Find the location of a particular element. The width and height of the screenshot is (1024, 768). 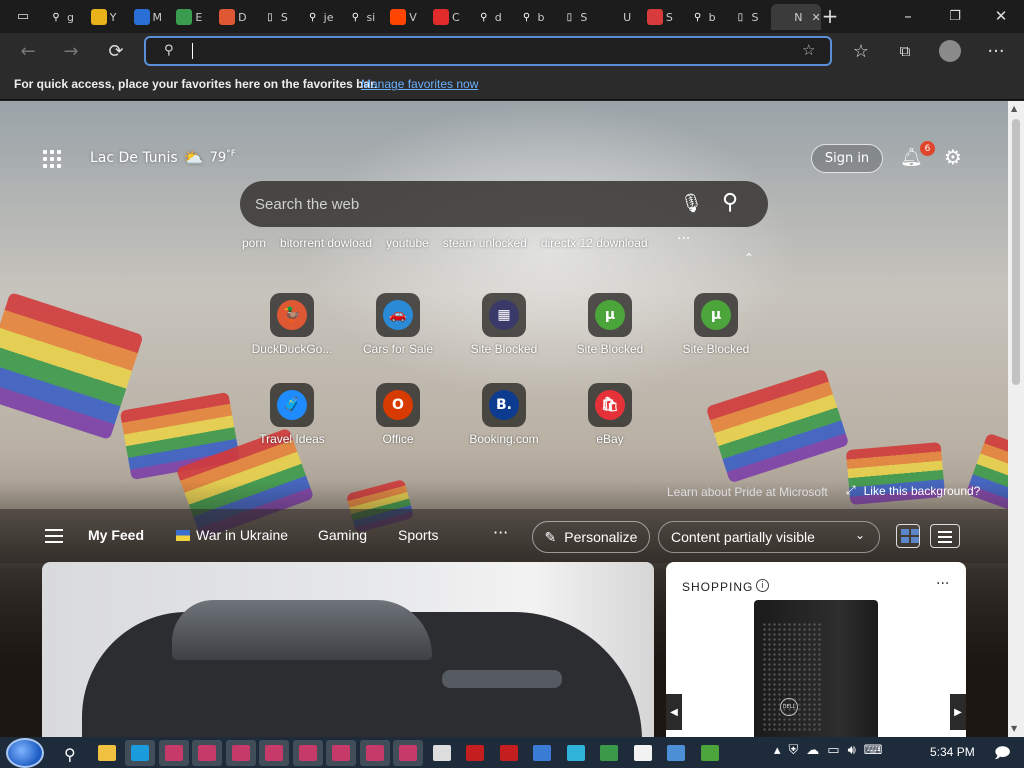

web-search-box: 🎙︎ ⚲ is located at coordinates (504, 204).